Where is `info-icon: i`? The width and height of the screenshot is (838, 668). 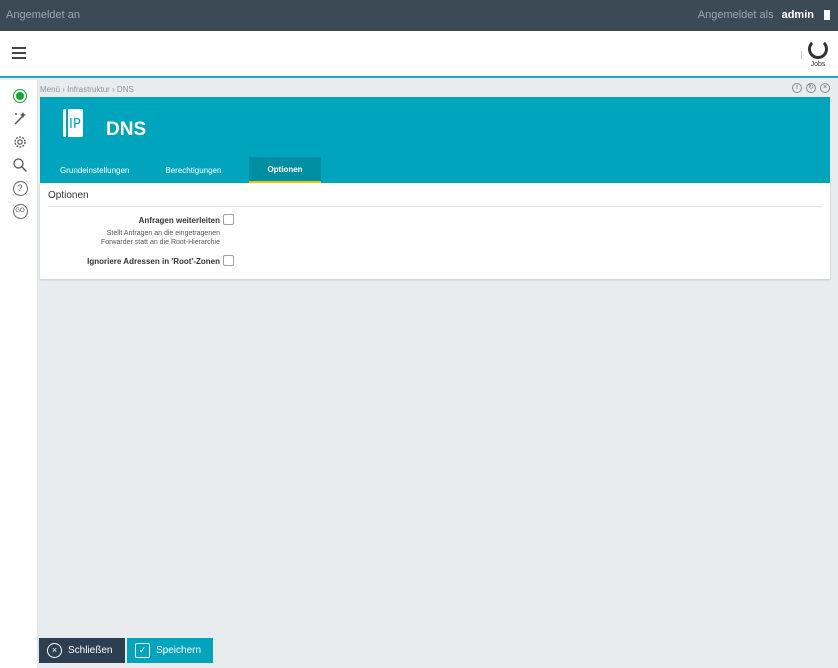 info-icon: i is located at coordinates (797, 88).